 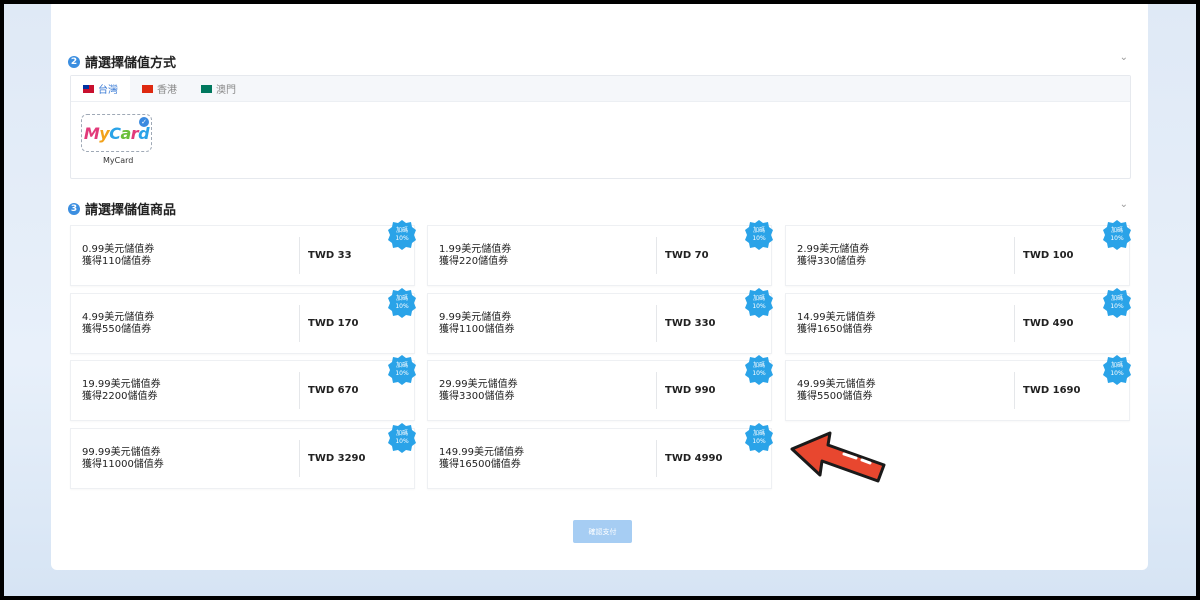 What do you see at coordinates (600, 456) in the screenshot?
I see `product-card: 149.99美元儲值券 獲得16500儲值券 TWD 4990 加碼 10%` at bounding box center [600, 456].